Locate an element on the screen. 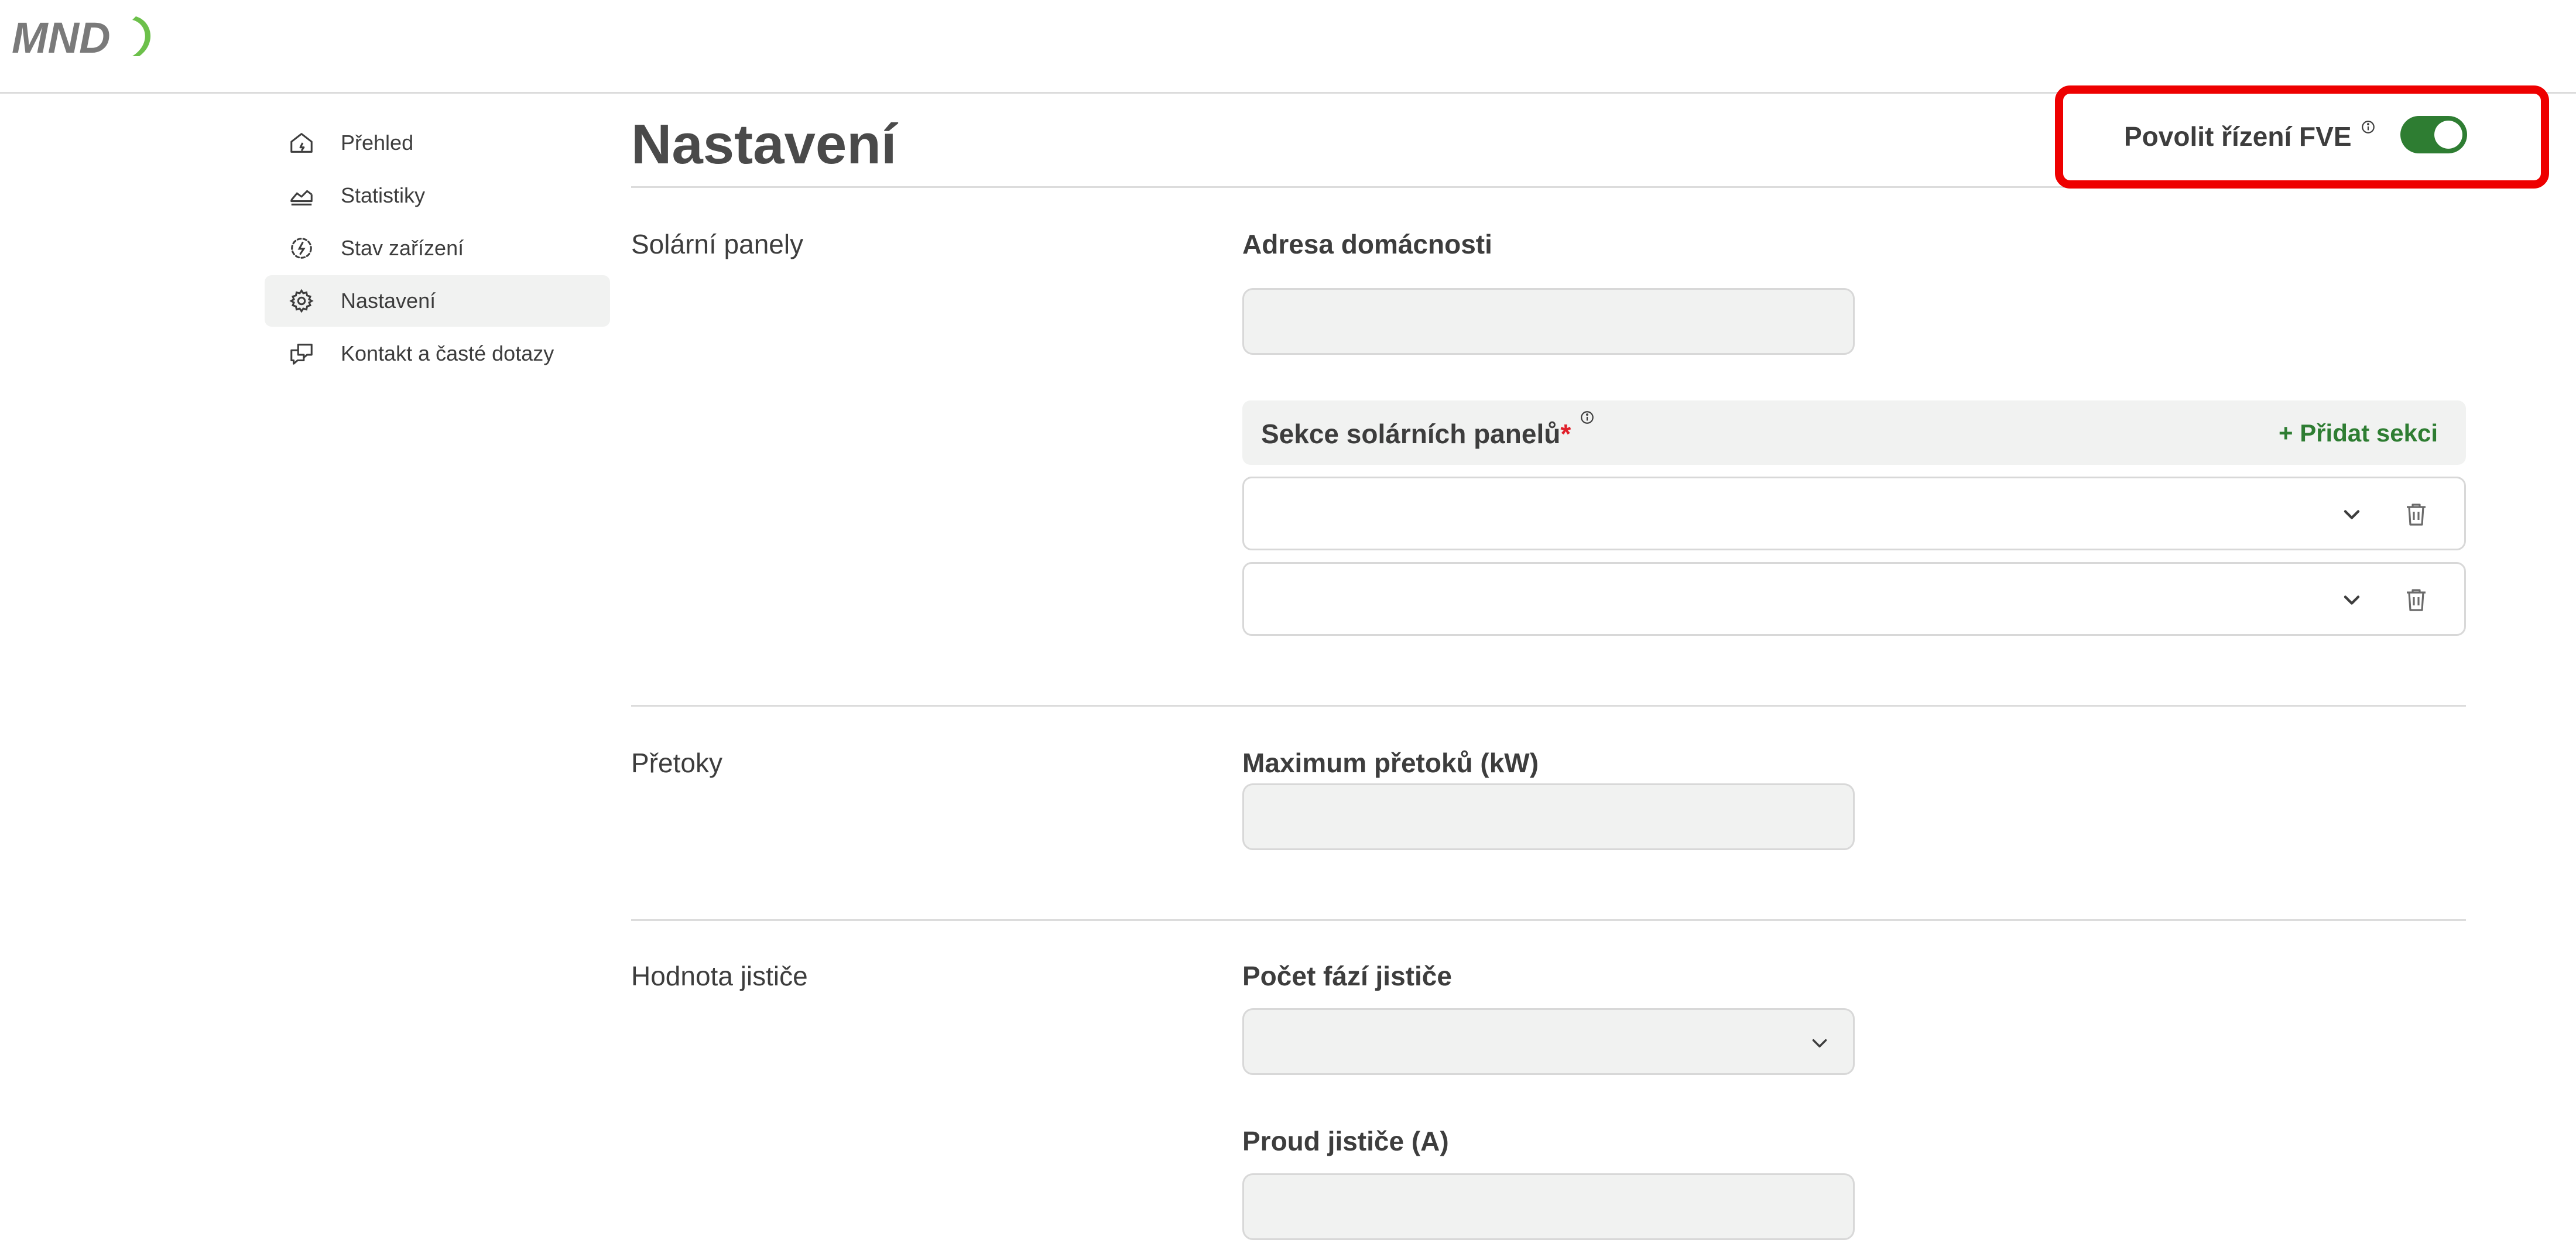  mnd-logo: MND is located at coordinates (82, 37).